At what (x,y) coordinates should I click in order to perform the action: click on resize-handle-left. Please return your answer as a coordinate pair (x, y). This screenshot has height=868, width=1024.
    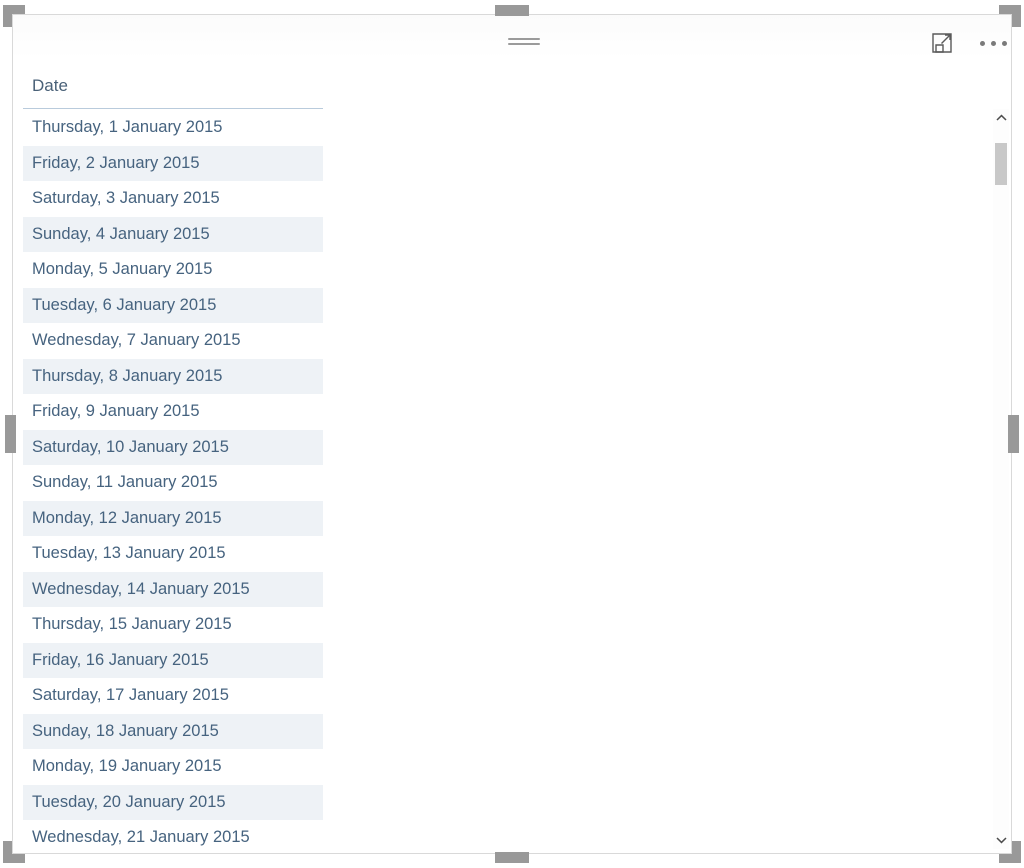
    Looking at the image, I should click on (10, 434).